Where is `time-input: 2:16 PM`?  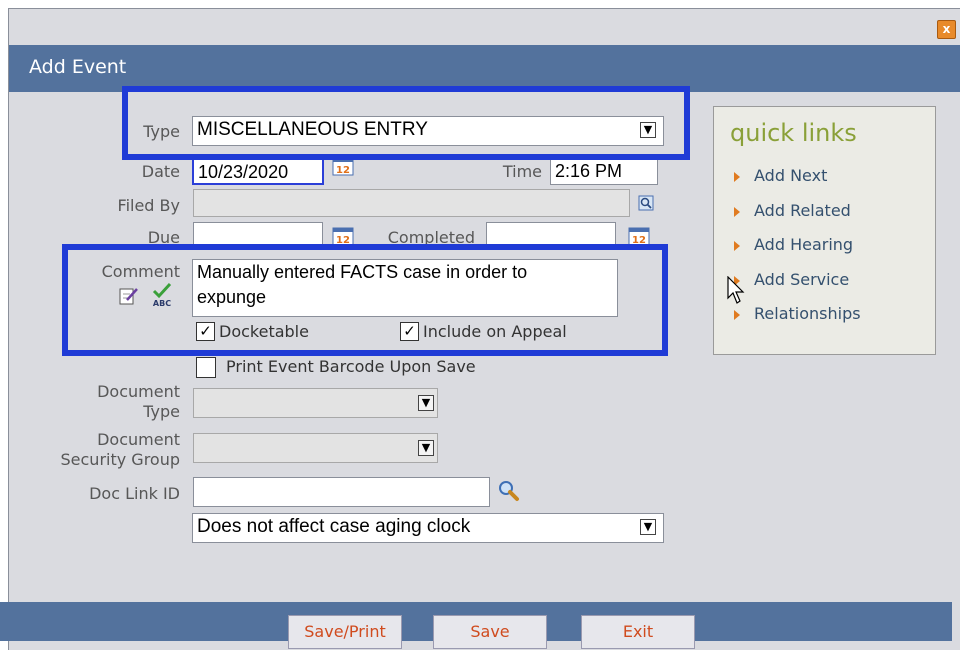 time-input: 2:16 PM is located at coordinates (604, 171).